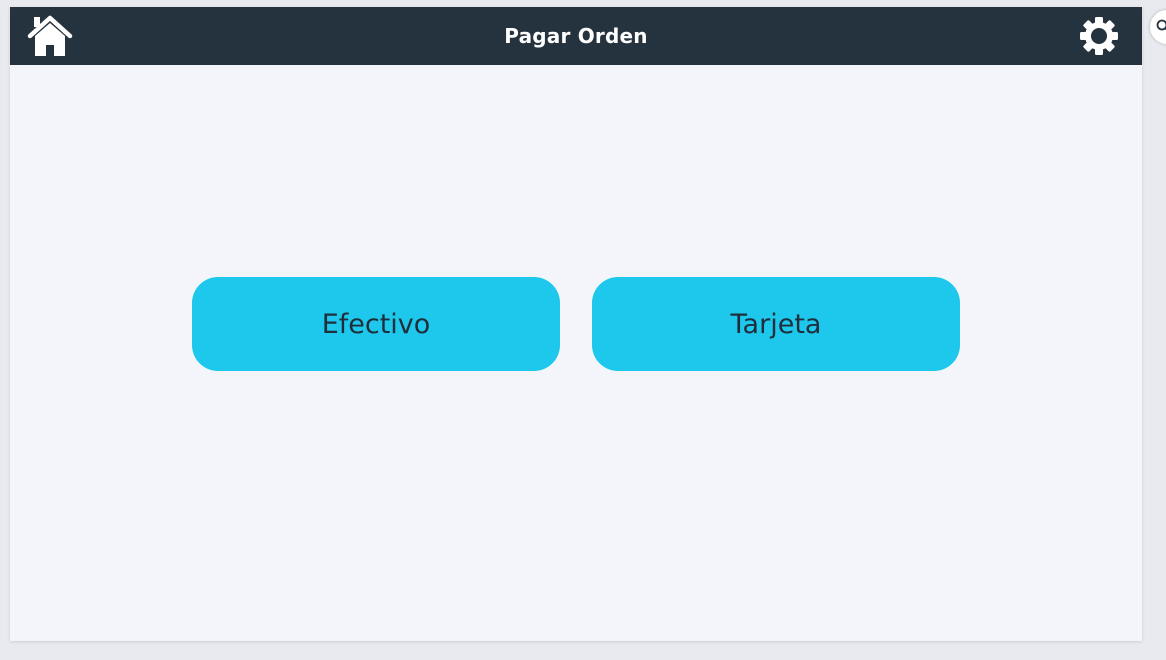 Image resolution: width=1166 pixels, height=660 pixels. I want to click on search-icon, so click(1161, 25).